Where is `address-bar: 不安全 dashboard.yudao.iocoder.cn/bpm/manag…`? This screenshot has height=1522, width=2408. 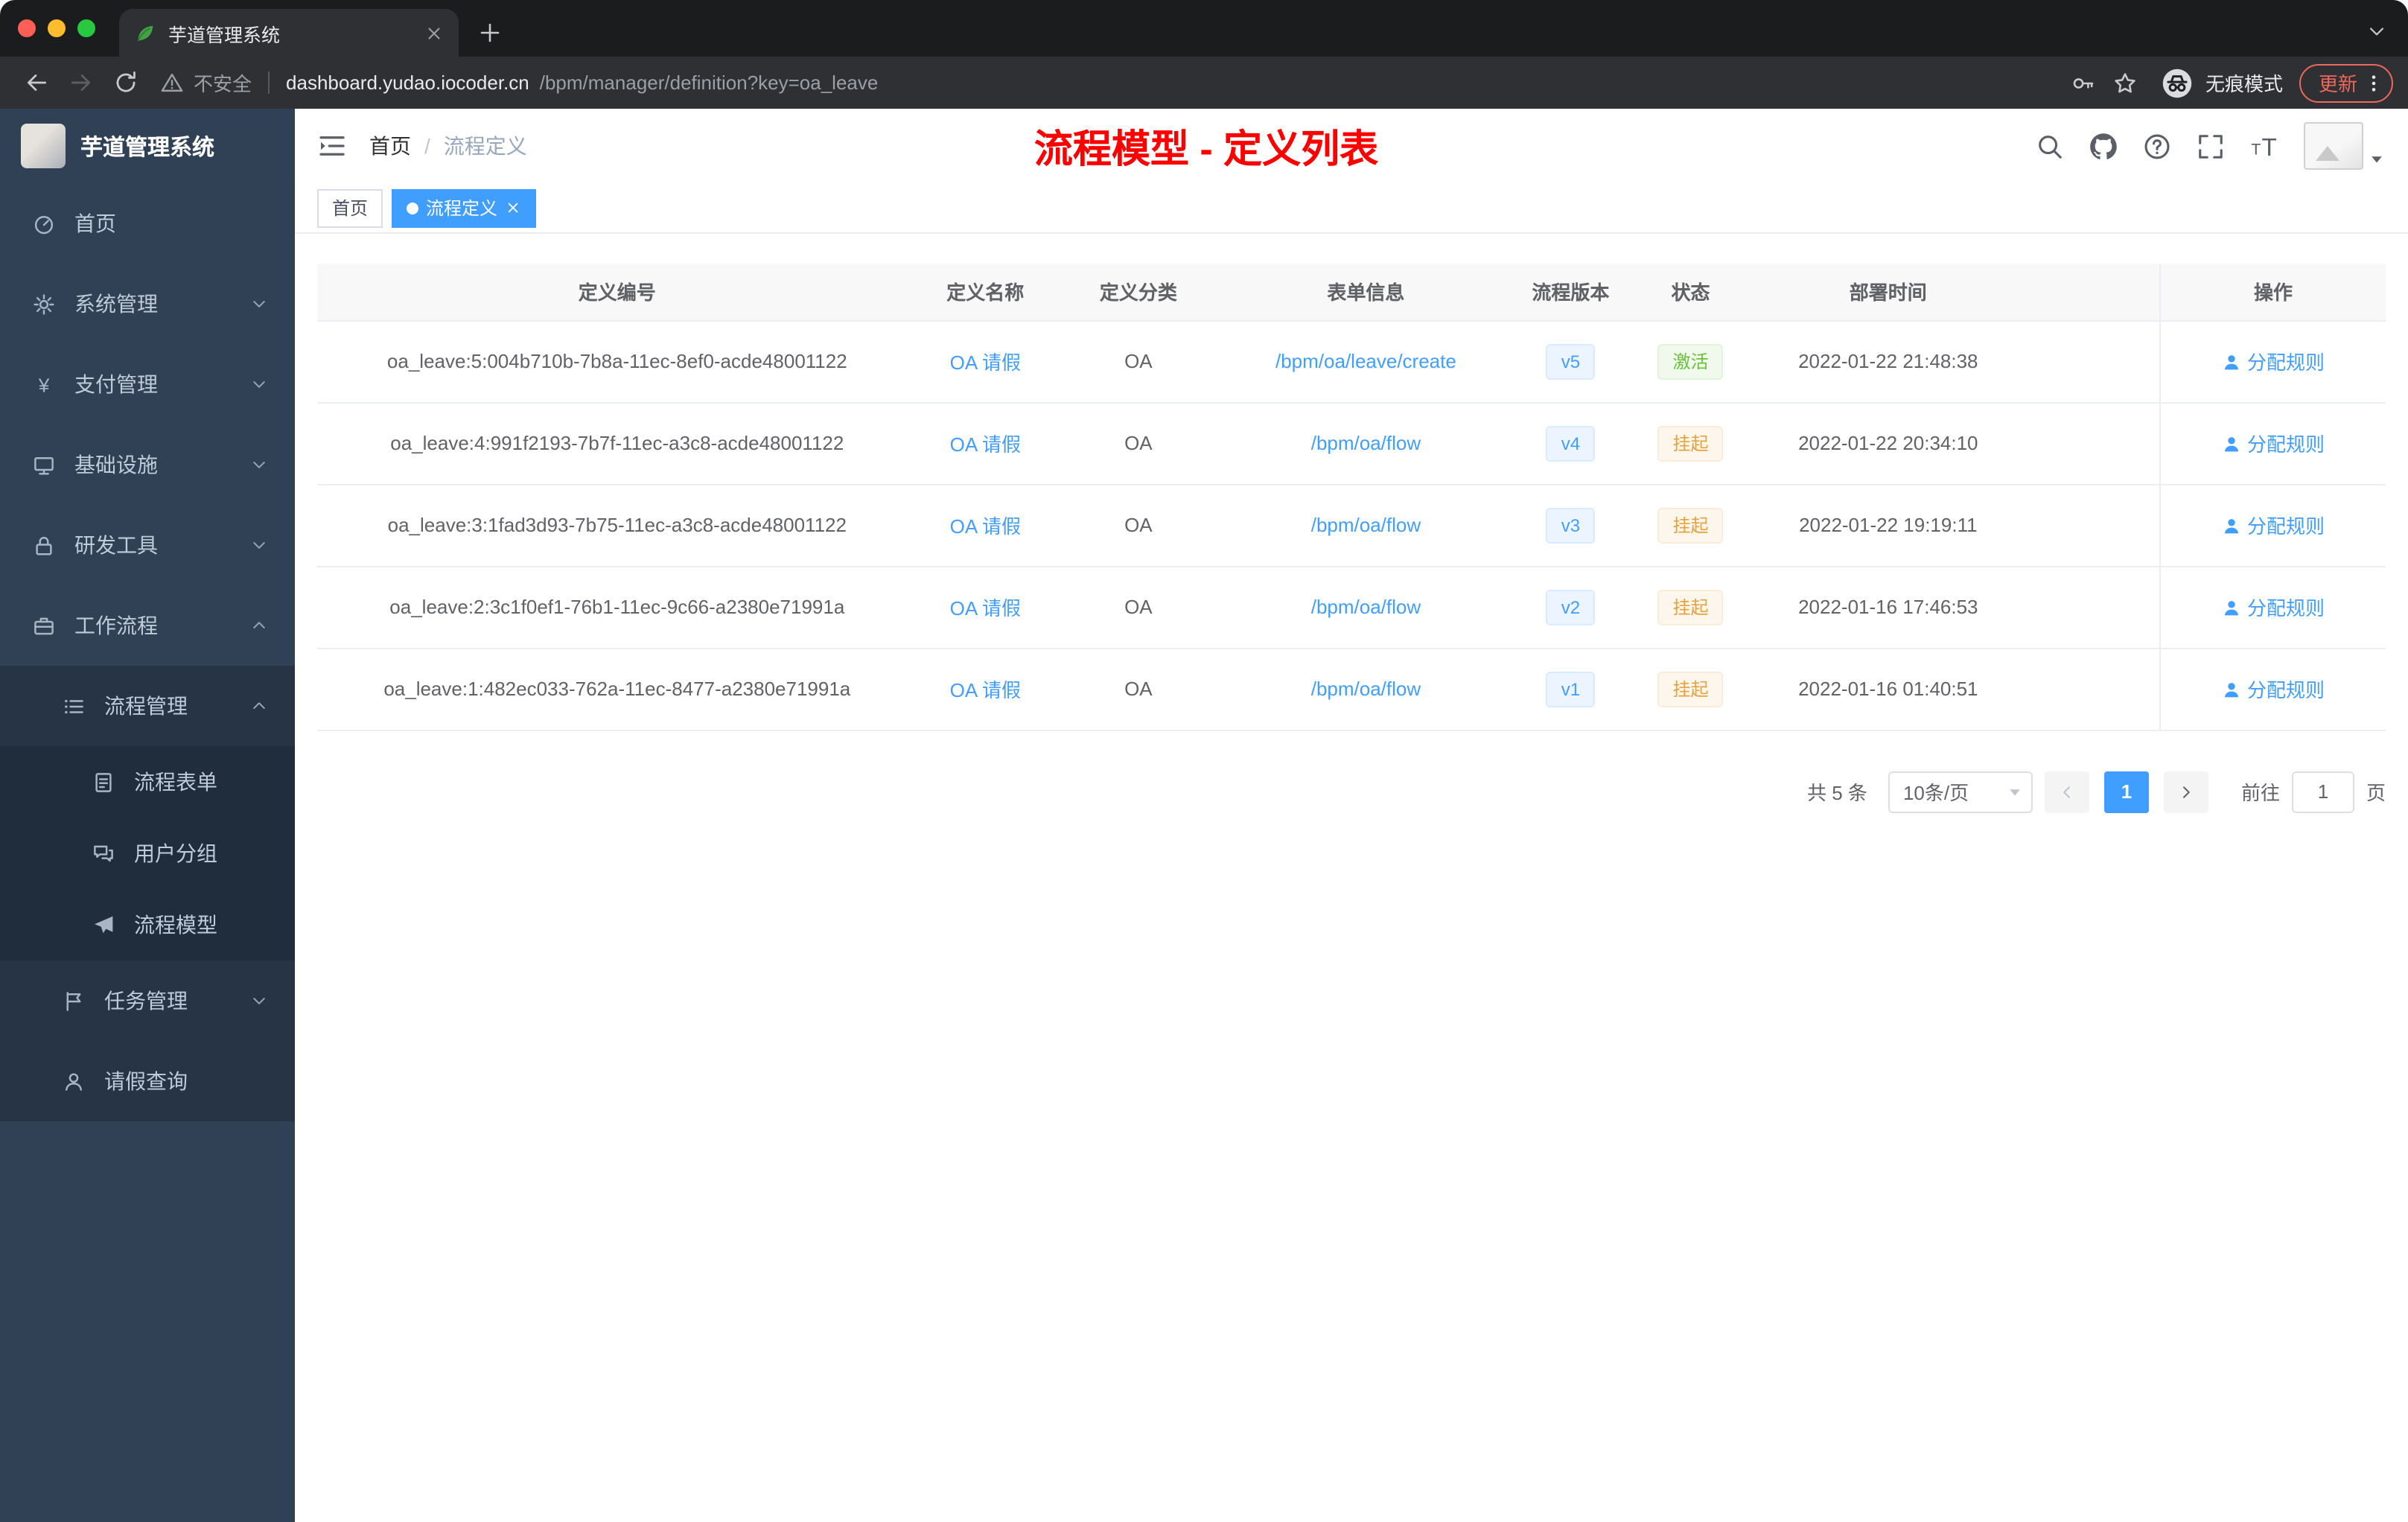
address-bar: 不安全 dashboard.yudao.iocoder.cn/bpm/manag… is located at coordinates (1105, 83).